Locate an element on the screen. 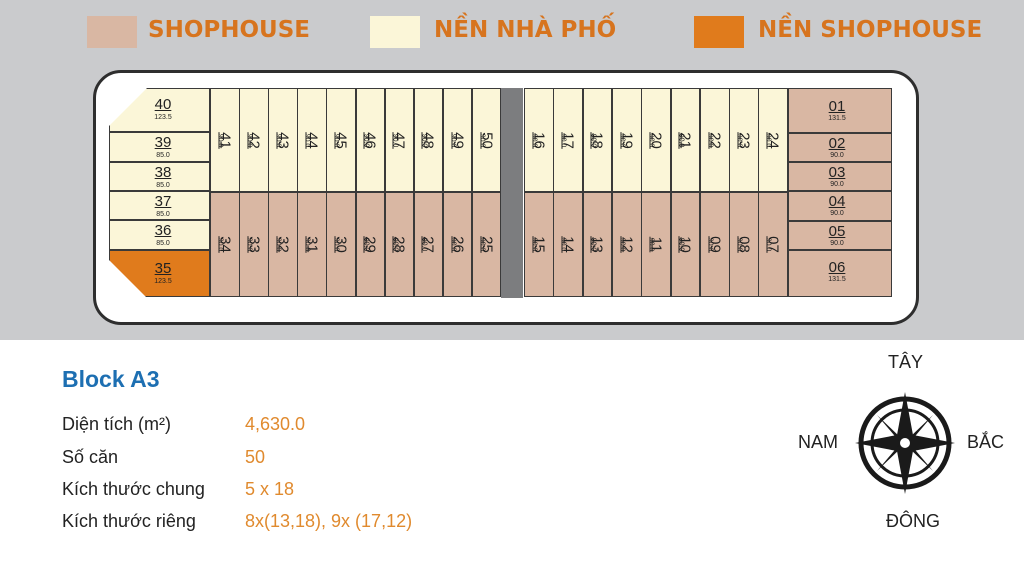 The image size is (1024, 575). lot-22: 22 90.0 is located at coordinates (714, 140).